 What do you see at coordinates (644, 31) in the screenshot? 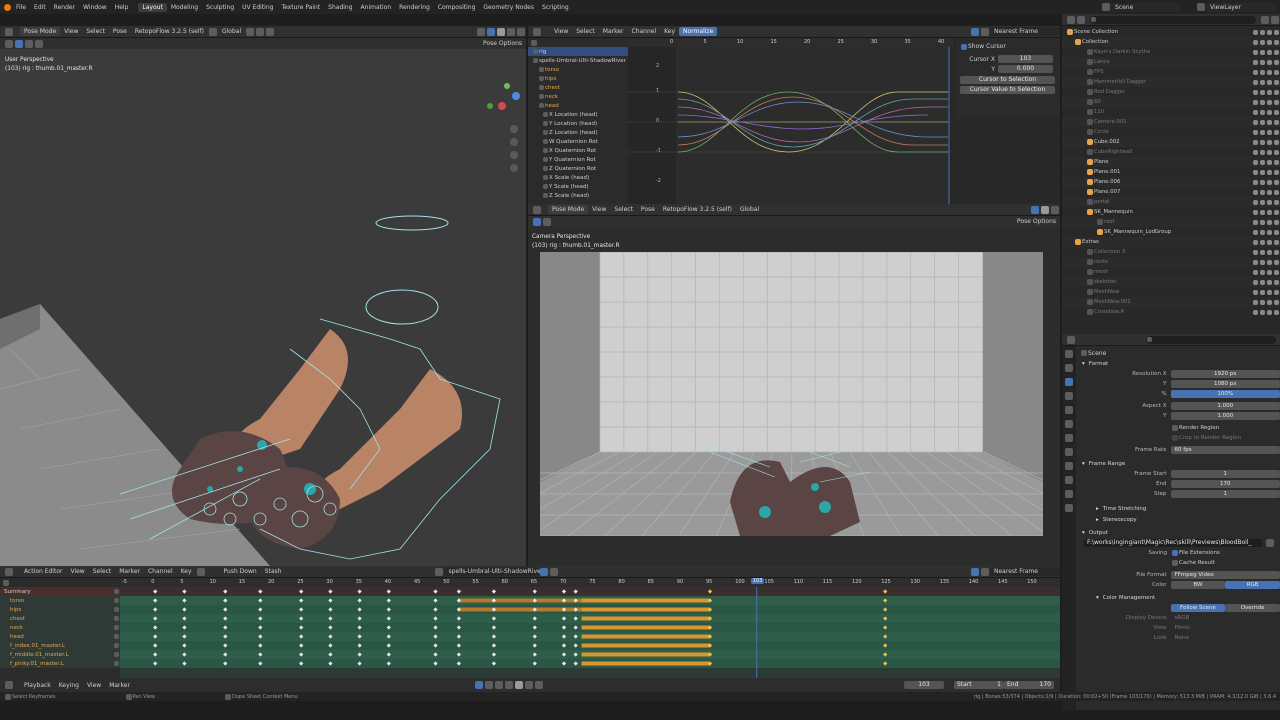
I see `graph-menu-channel: Channel` at bounding box center [644, 31].